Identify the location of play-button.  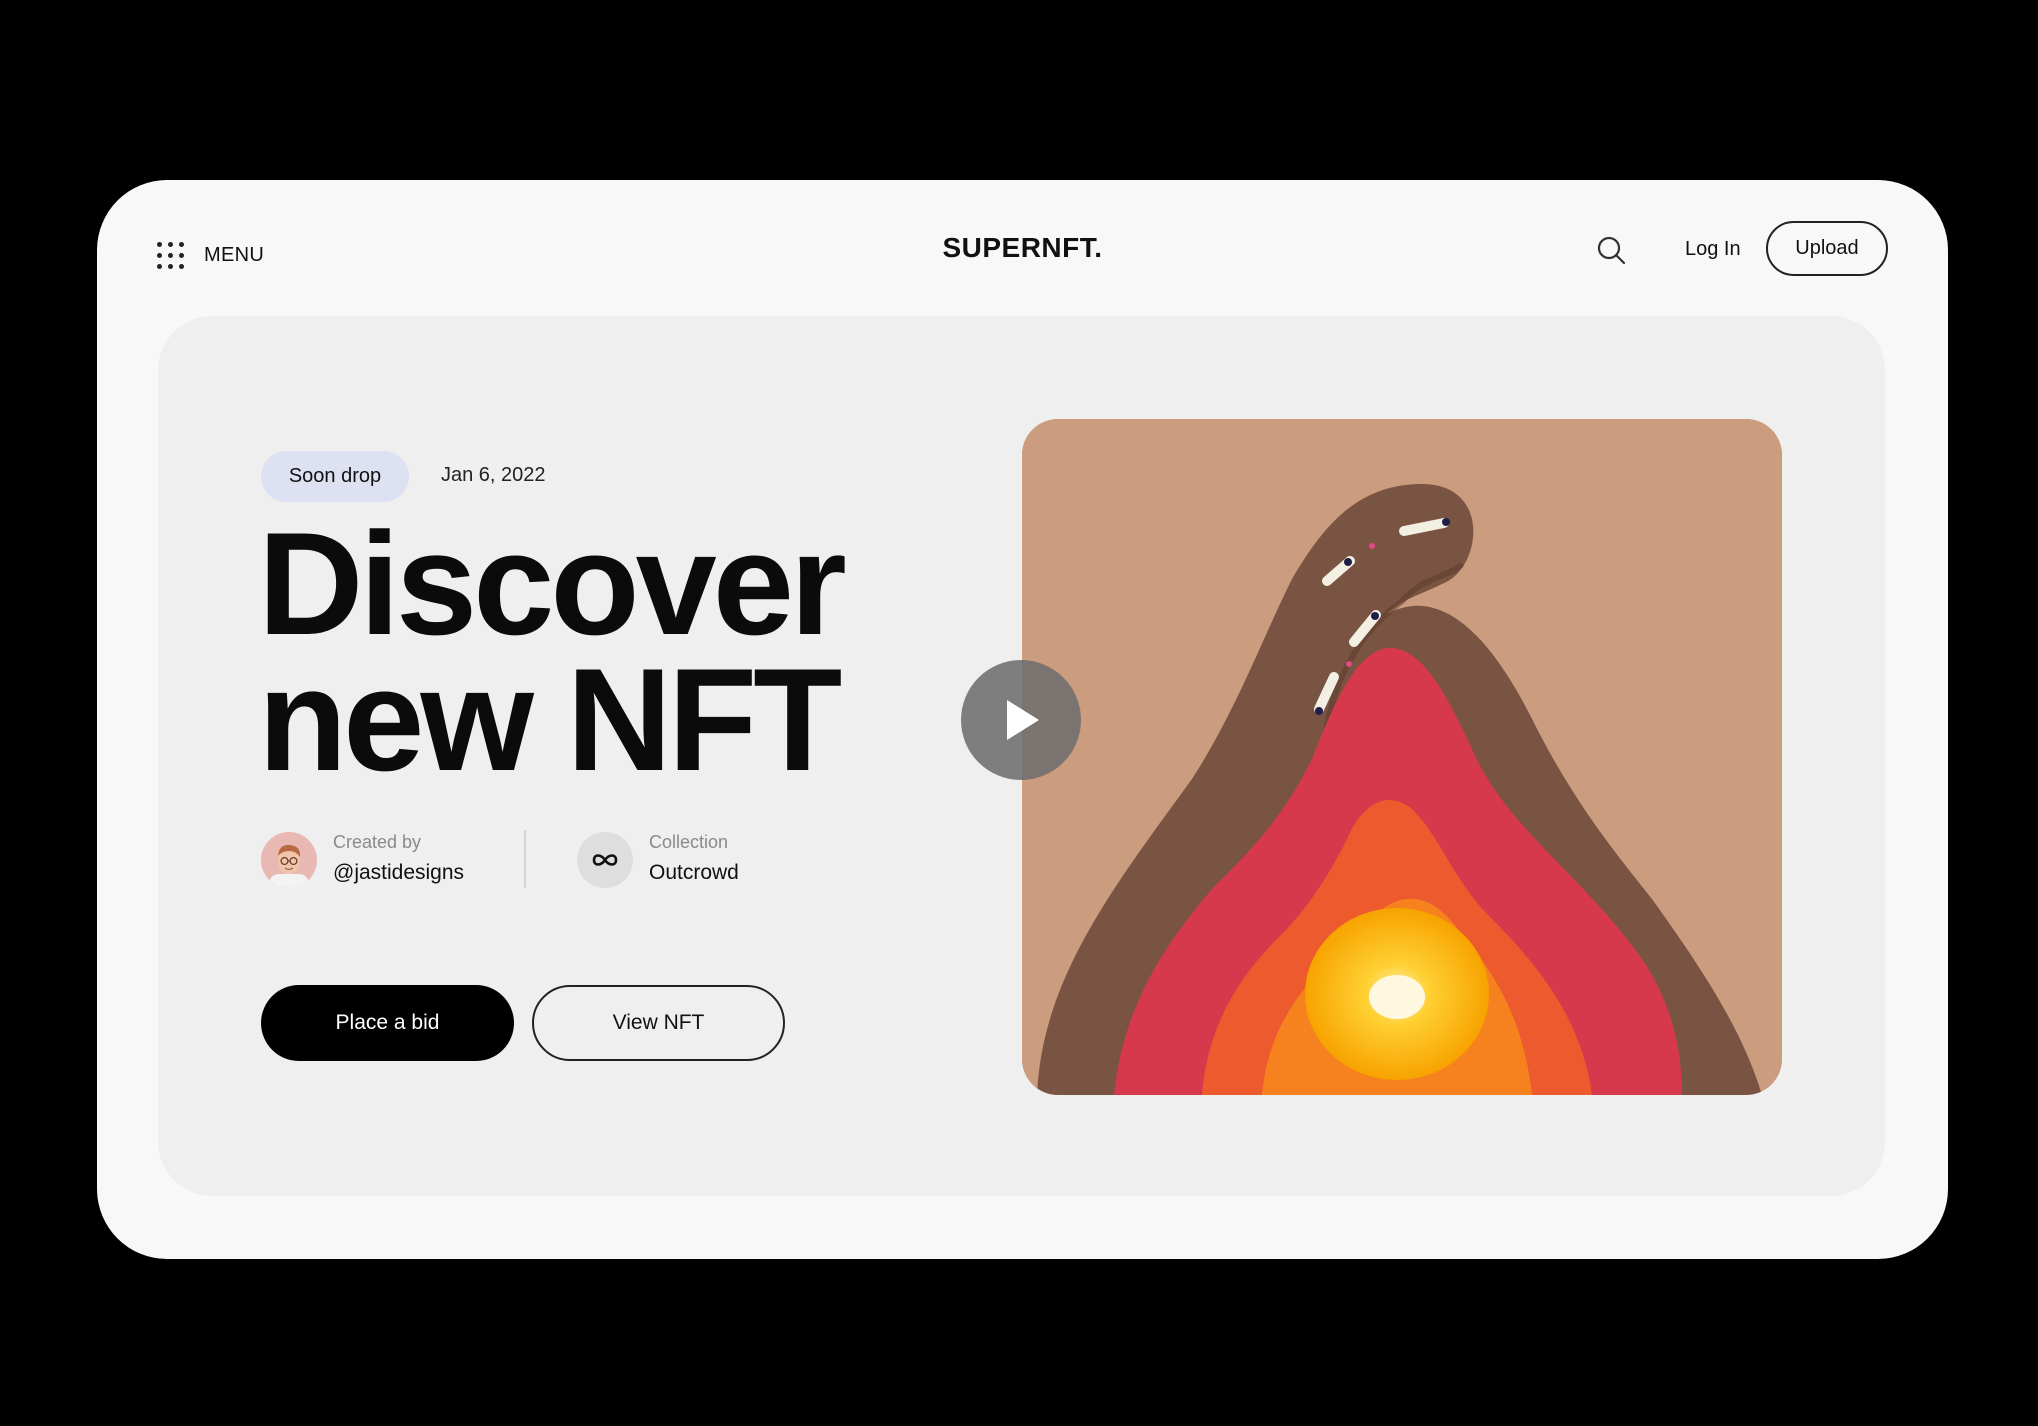
(1021, 720).